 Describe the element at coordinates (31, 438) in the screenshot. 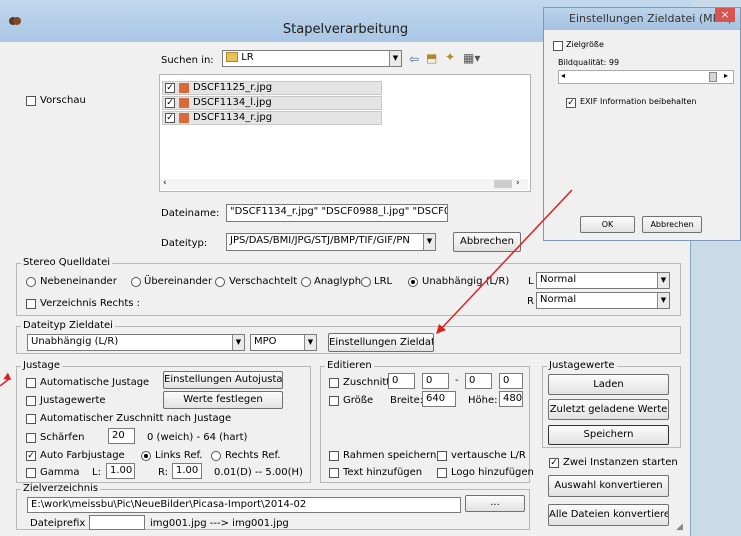

I see `sharpen-checkbox` at that location.